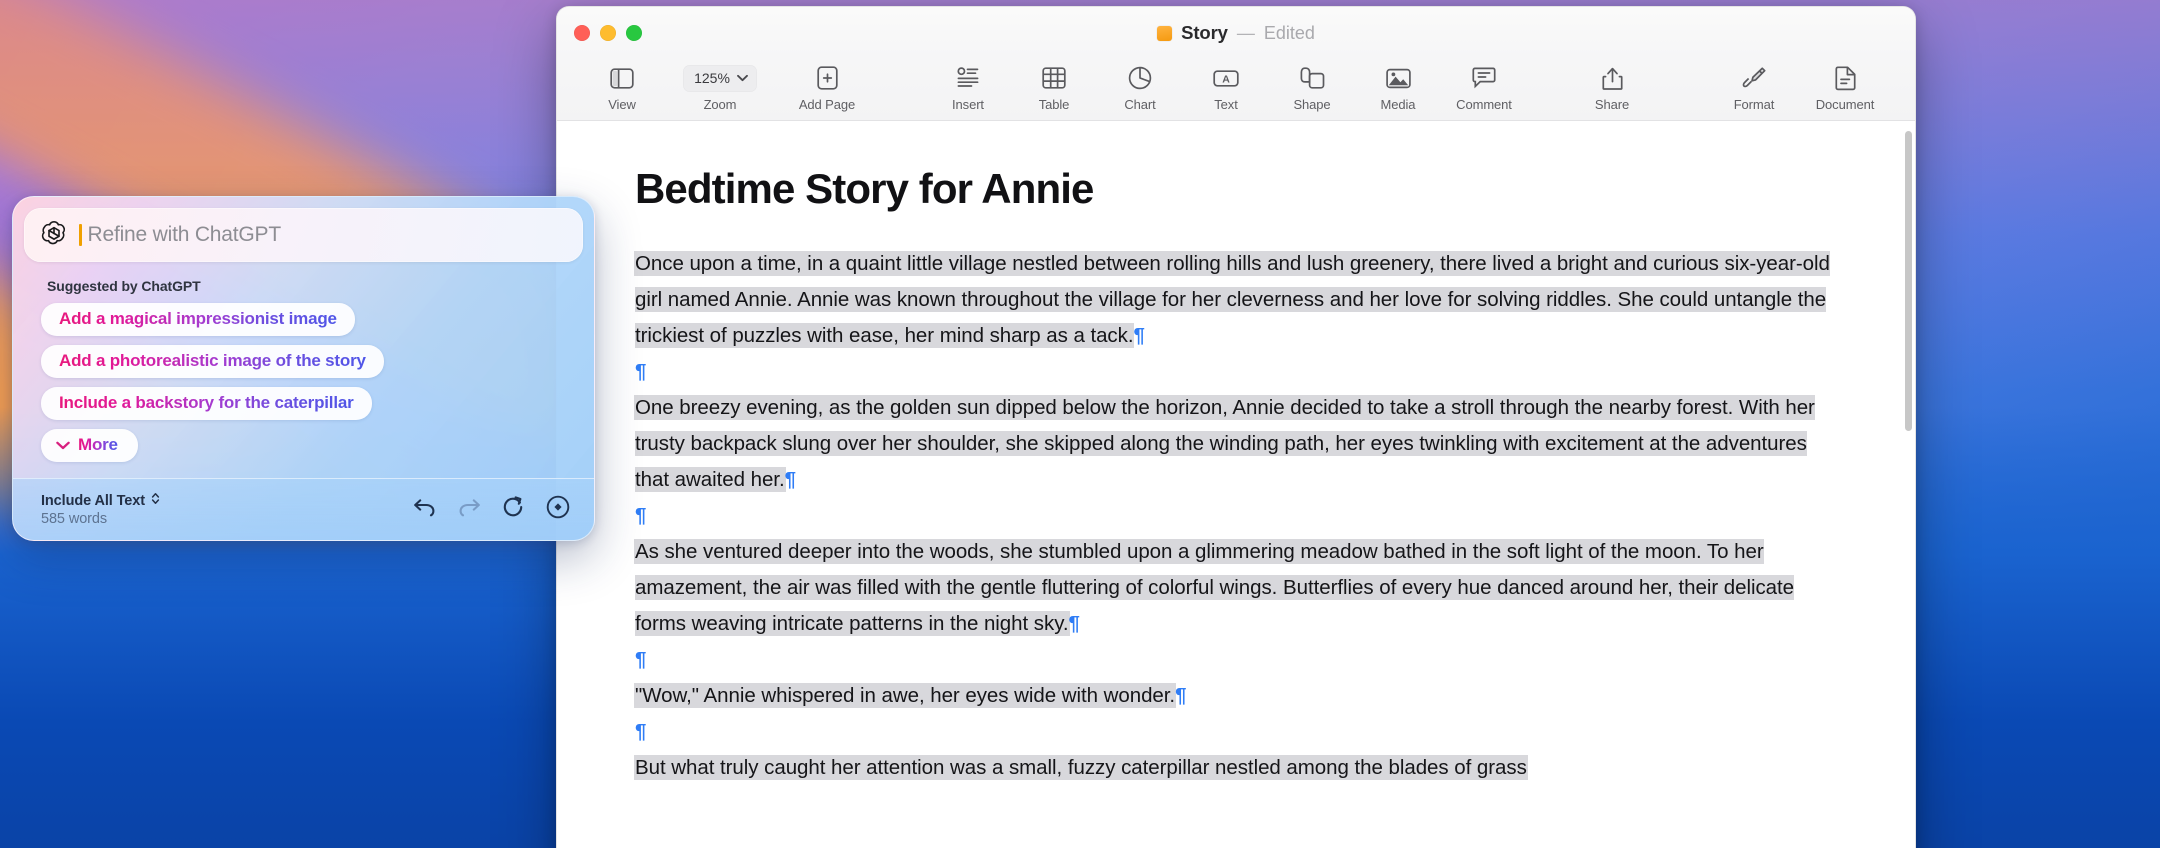 The image size is (2160, 848). What do you see at coordinates (1484, 104) in the screenshot?
I see `toolbar-label-comment: Comment` at bounding box center [1484, 104].